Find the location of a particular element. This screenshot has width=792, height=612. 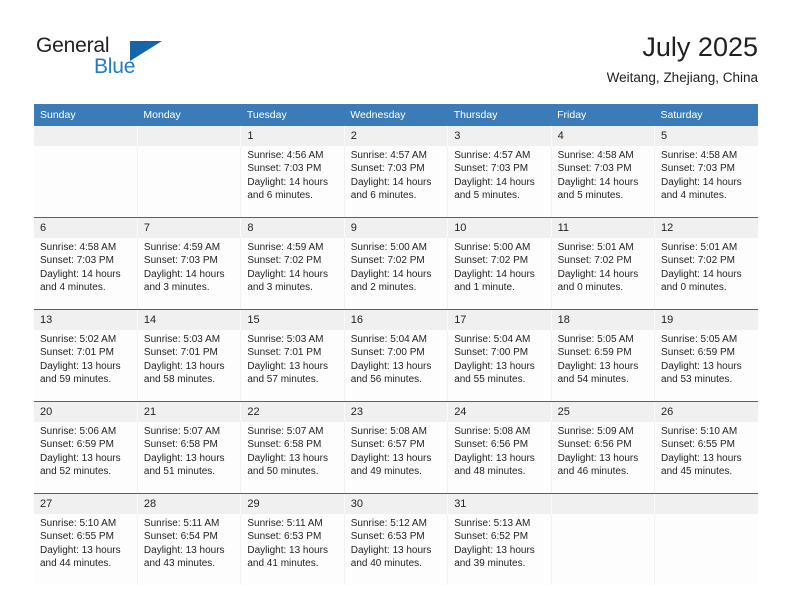

day-number: 2 is located at coordinates (395, 136).